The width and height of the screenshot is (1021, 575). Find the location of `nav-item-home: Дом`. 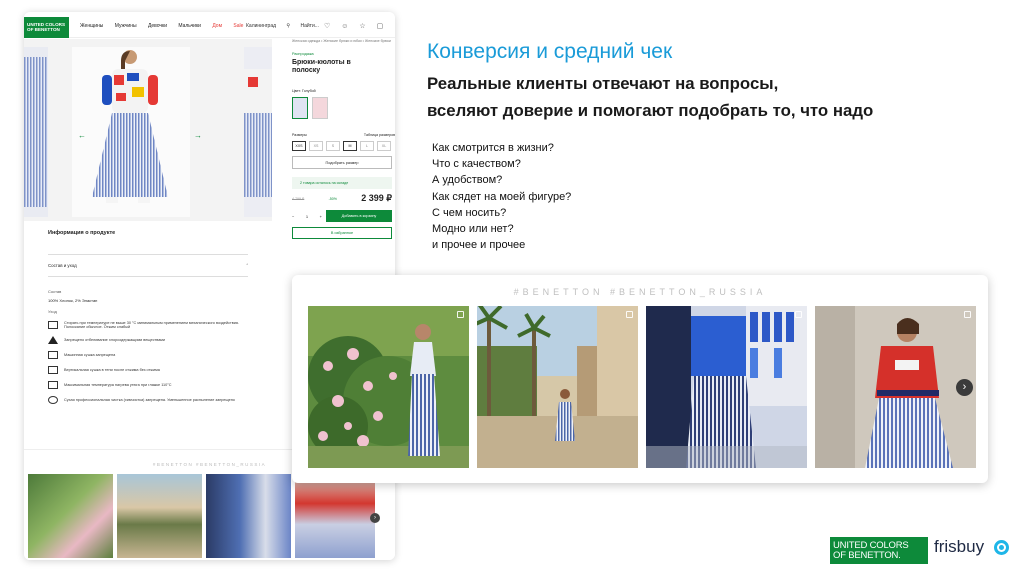

nav-item-home: Дом is located at coordinates (217, 26).